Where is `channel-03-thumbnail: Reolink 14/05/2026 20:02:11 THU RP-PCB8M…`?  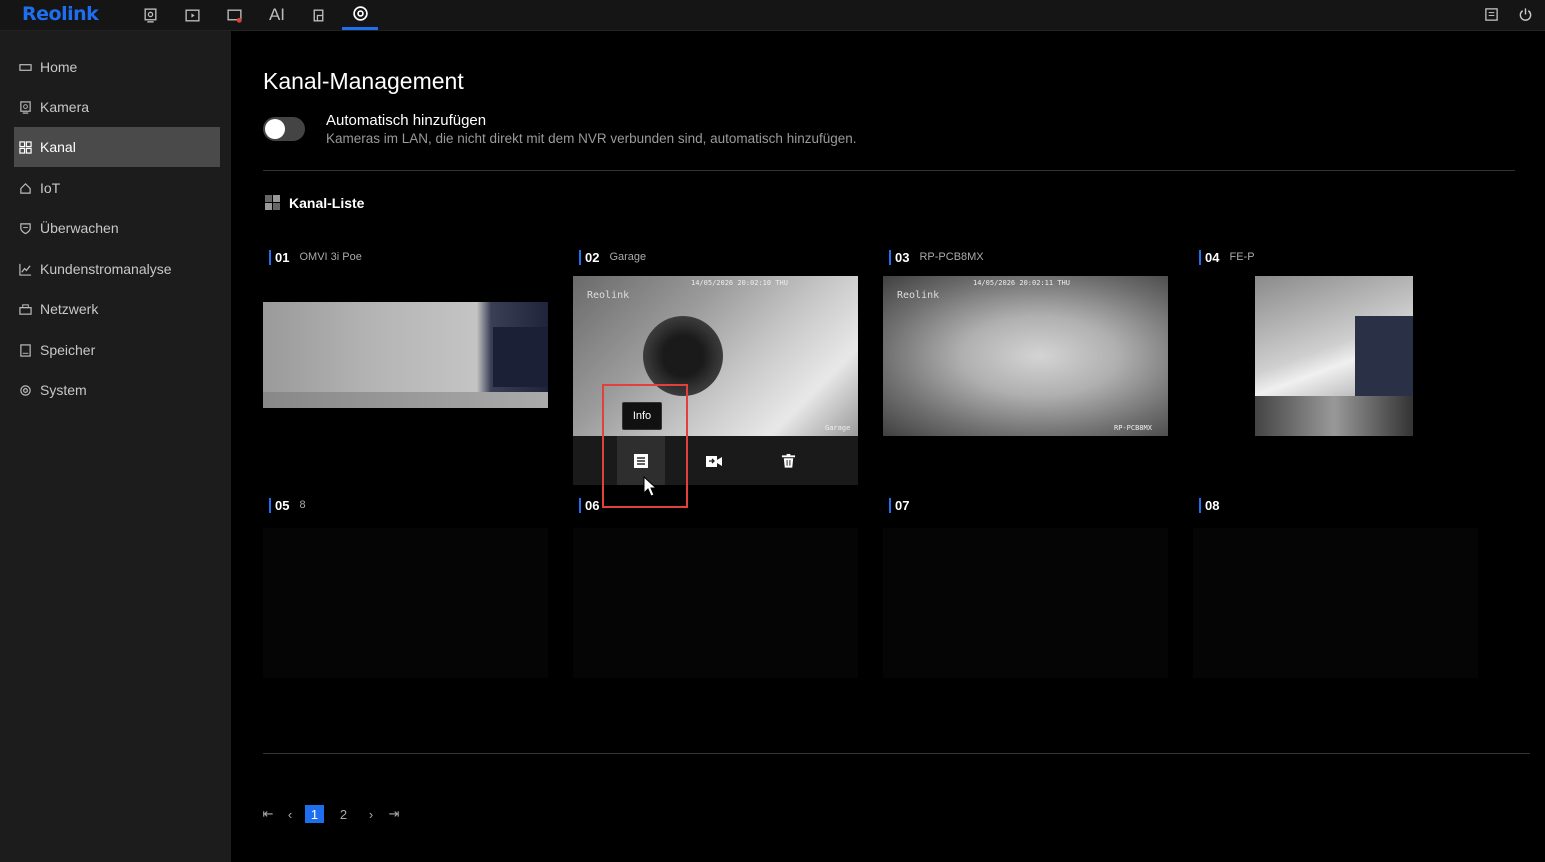
channel-03-thumbnail: Reolink 14/05/2026 20:02:11 THU RP-PCB8M… is located at coordinates (1025, 356).